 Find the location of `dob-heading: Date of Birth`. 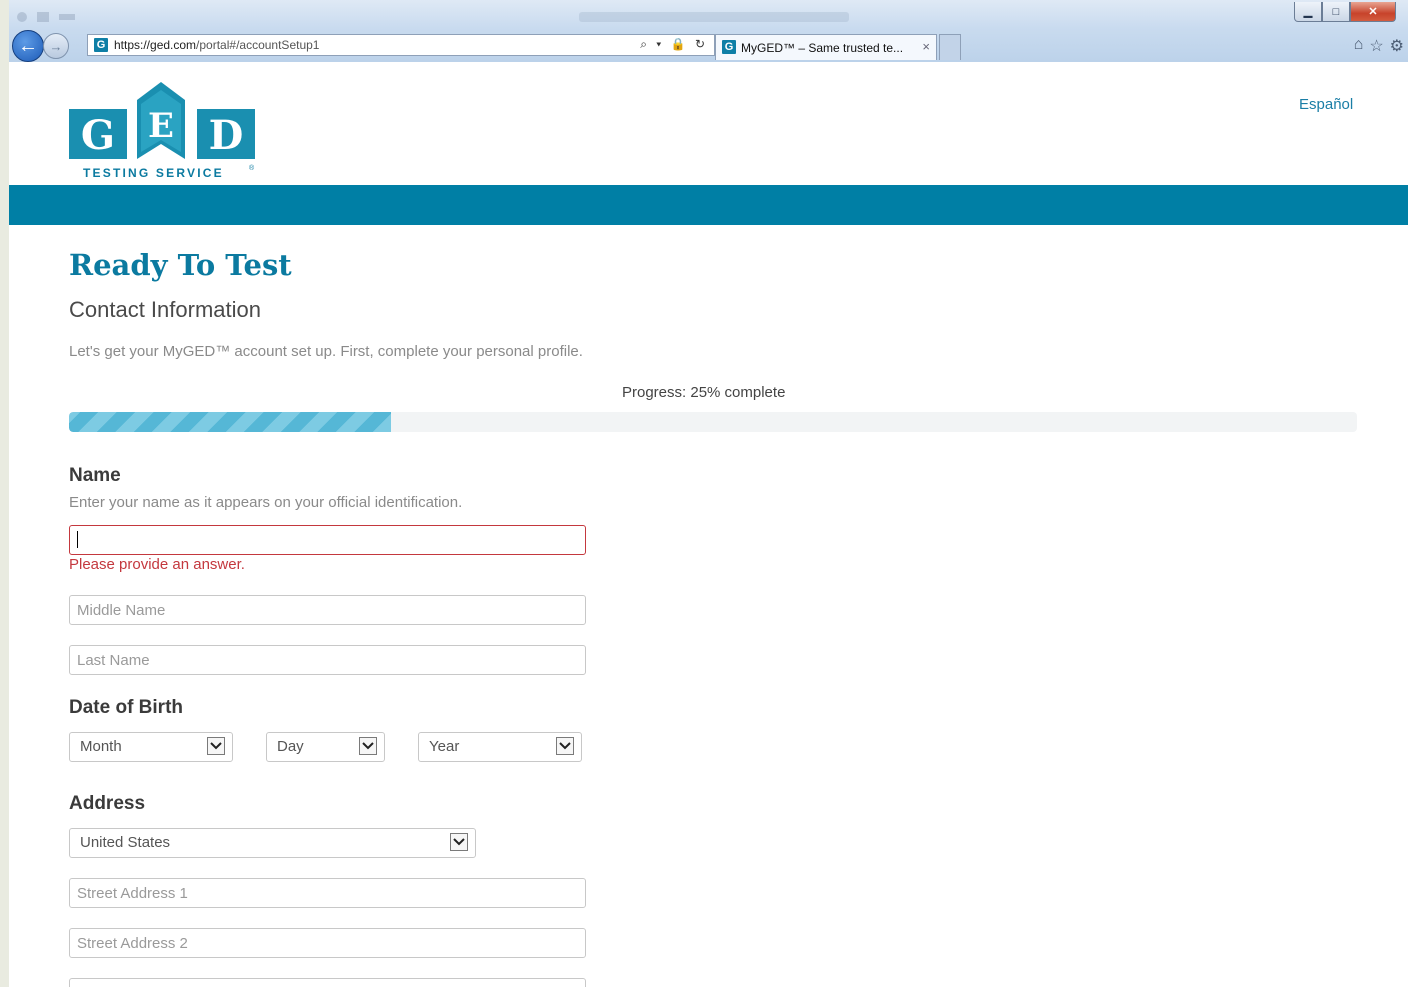

dob-heading: Date of Birth is located at coordinates (126, 707).